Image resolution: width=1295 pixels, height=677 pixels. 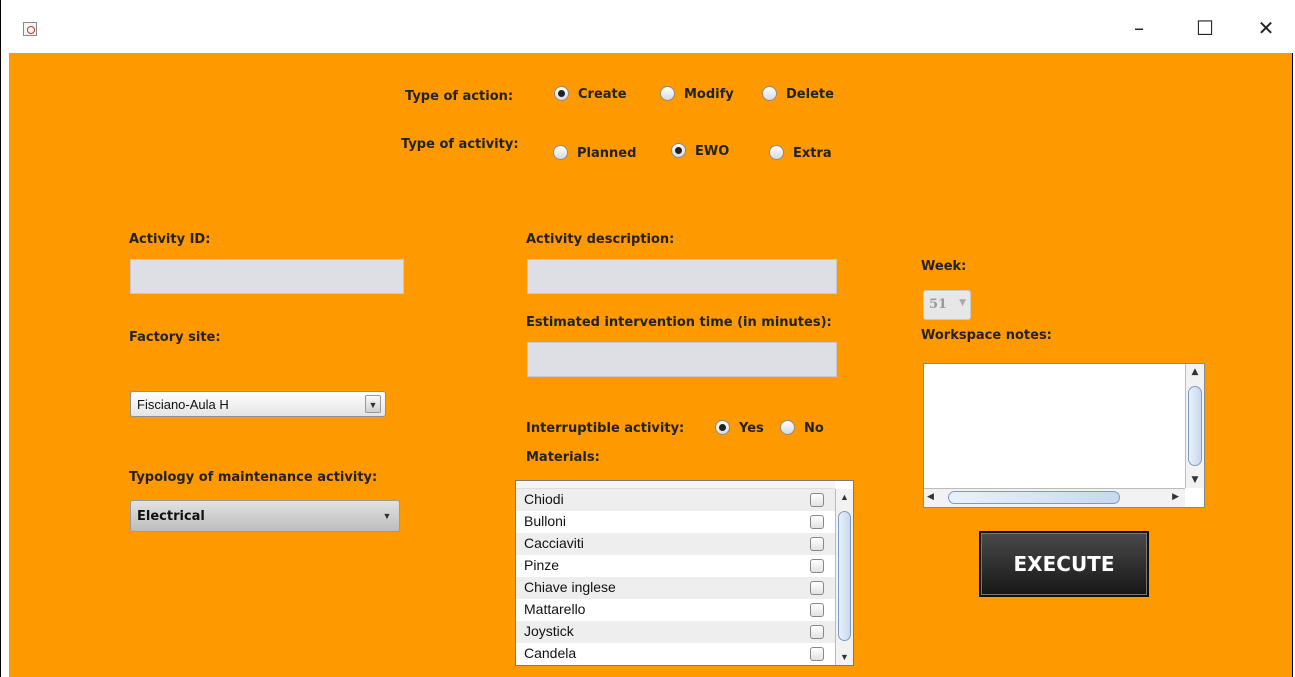 What do you see at coordinates (722, 427) in the screenshot?
I see `radio-interruptible-yes` at bounding box center [722, 427].